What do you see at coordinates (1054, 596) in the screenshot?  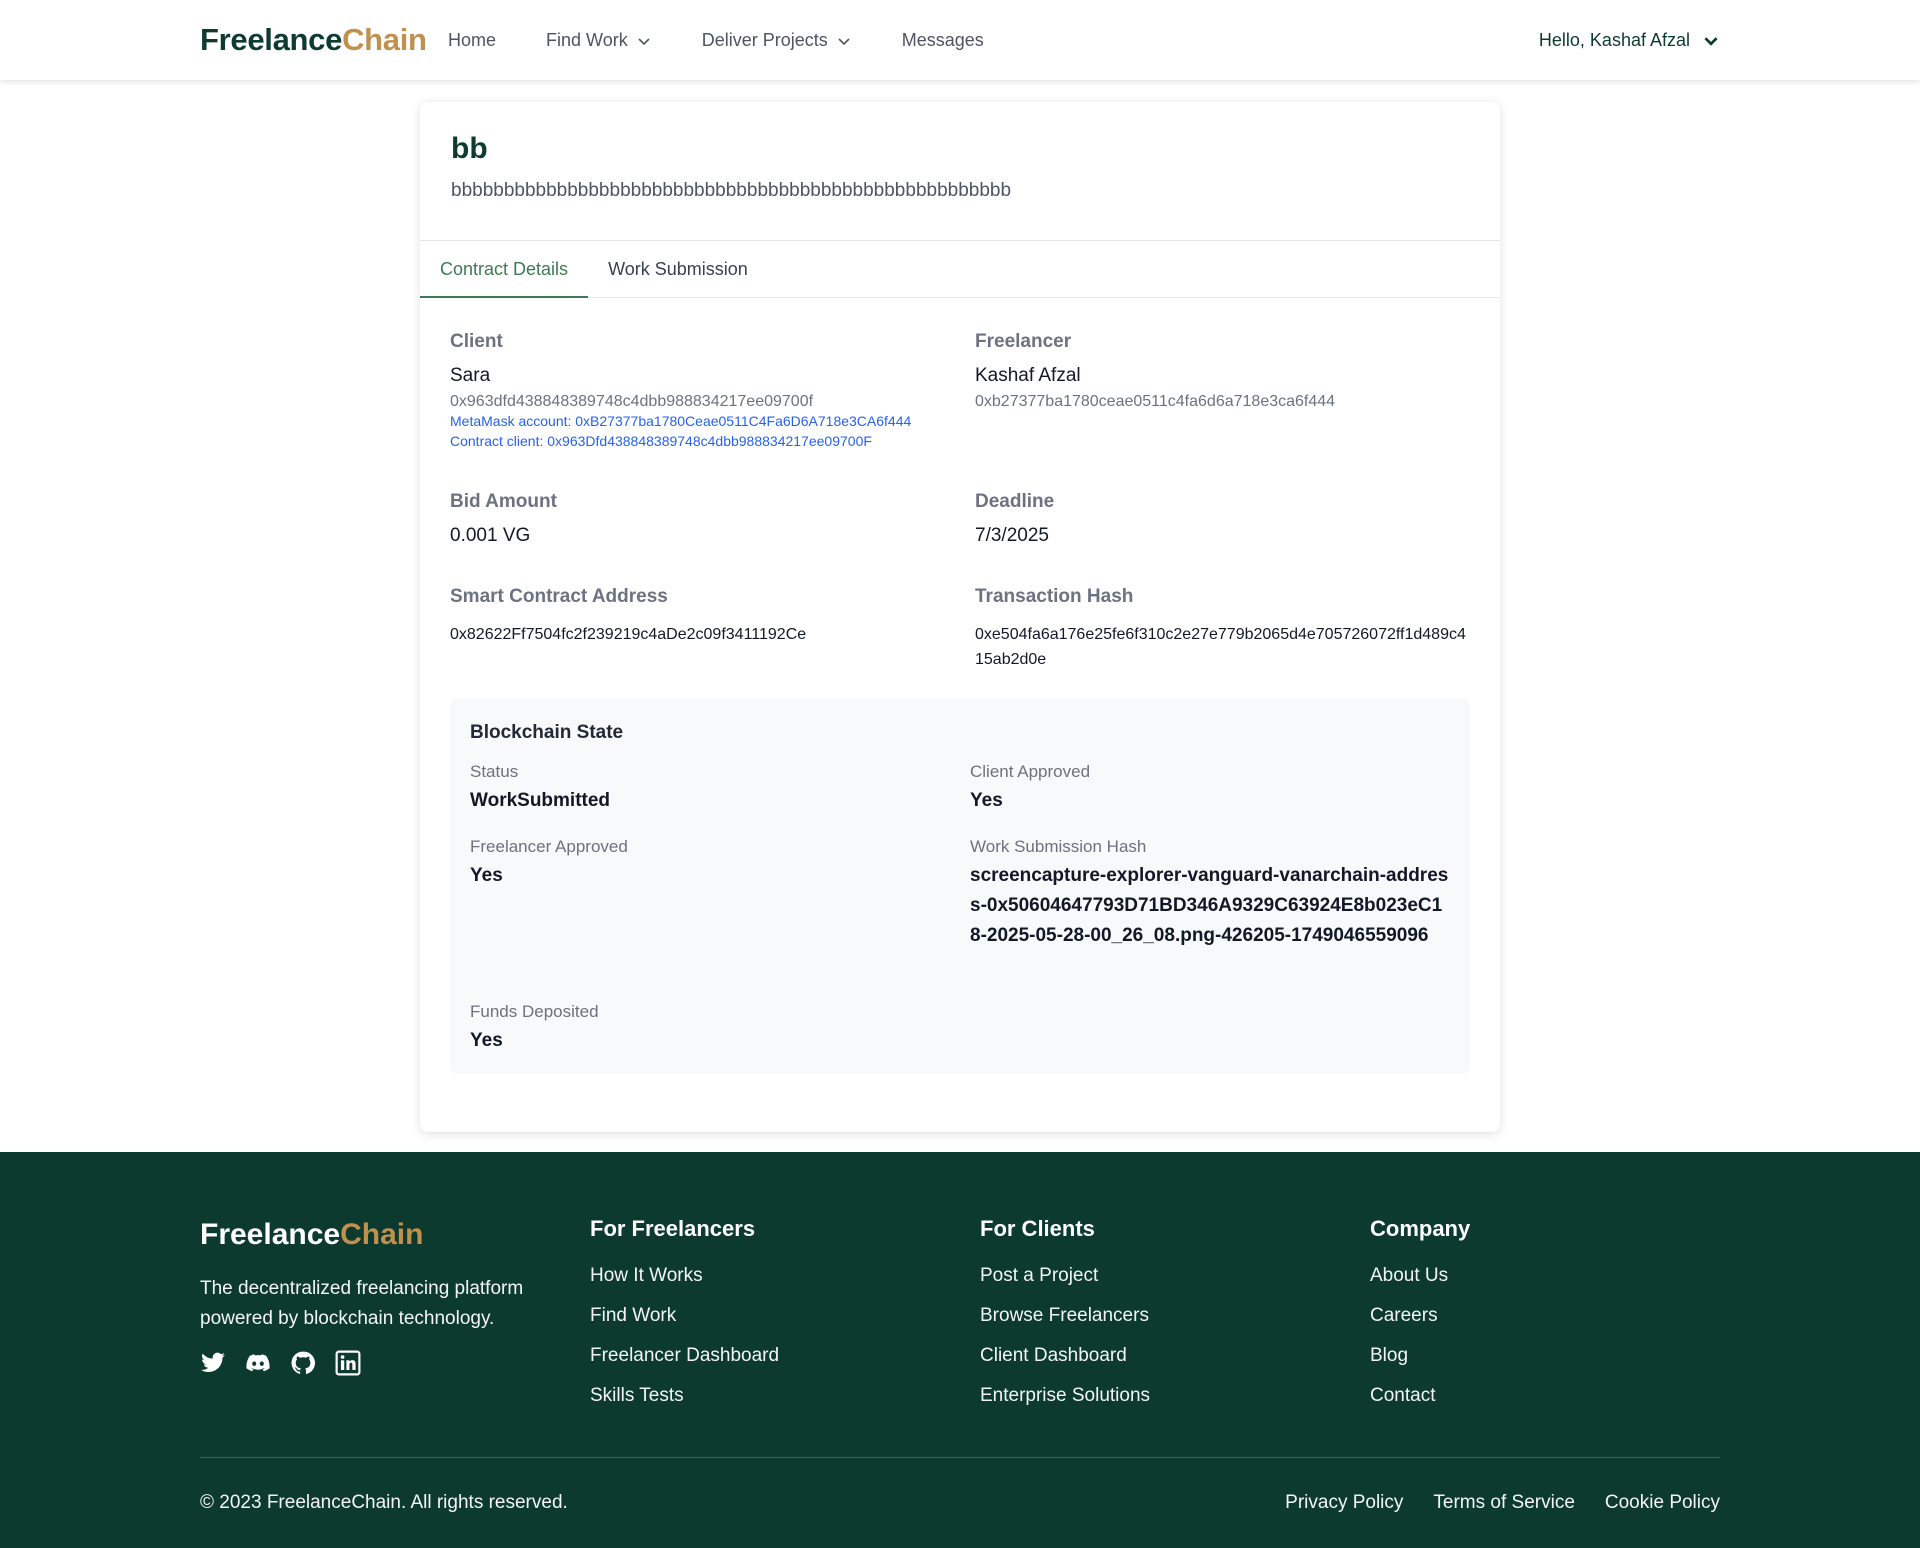 I see `tx-hash-label: Transaction Hash` at bounding box center [1054, 596].